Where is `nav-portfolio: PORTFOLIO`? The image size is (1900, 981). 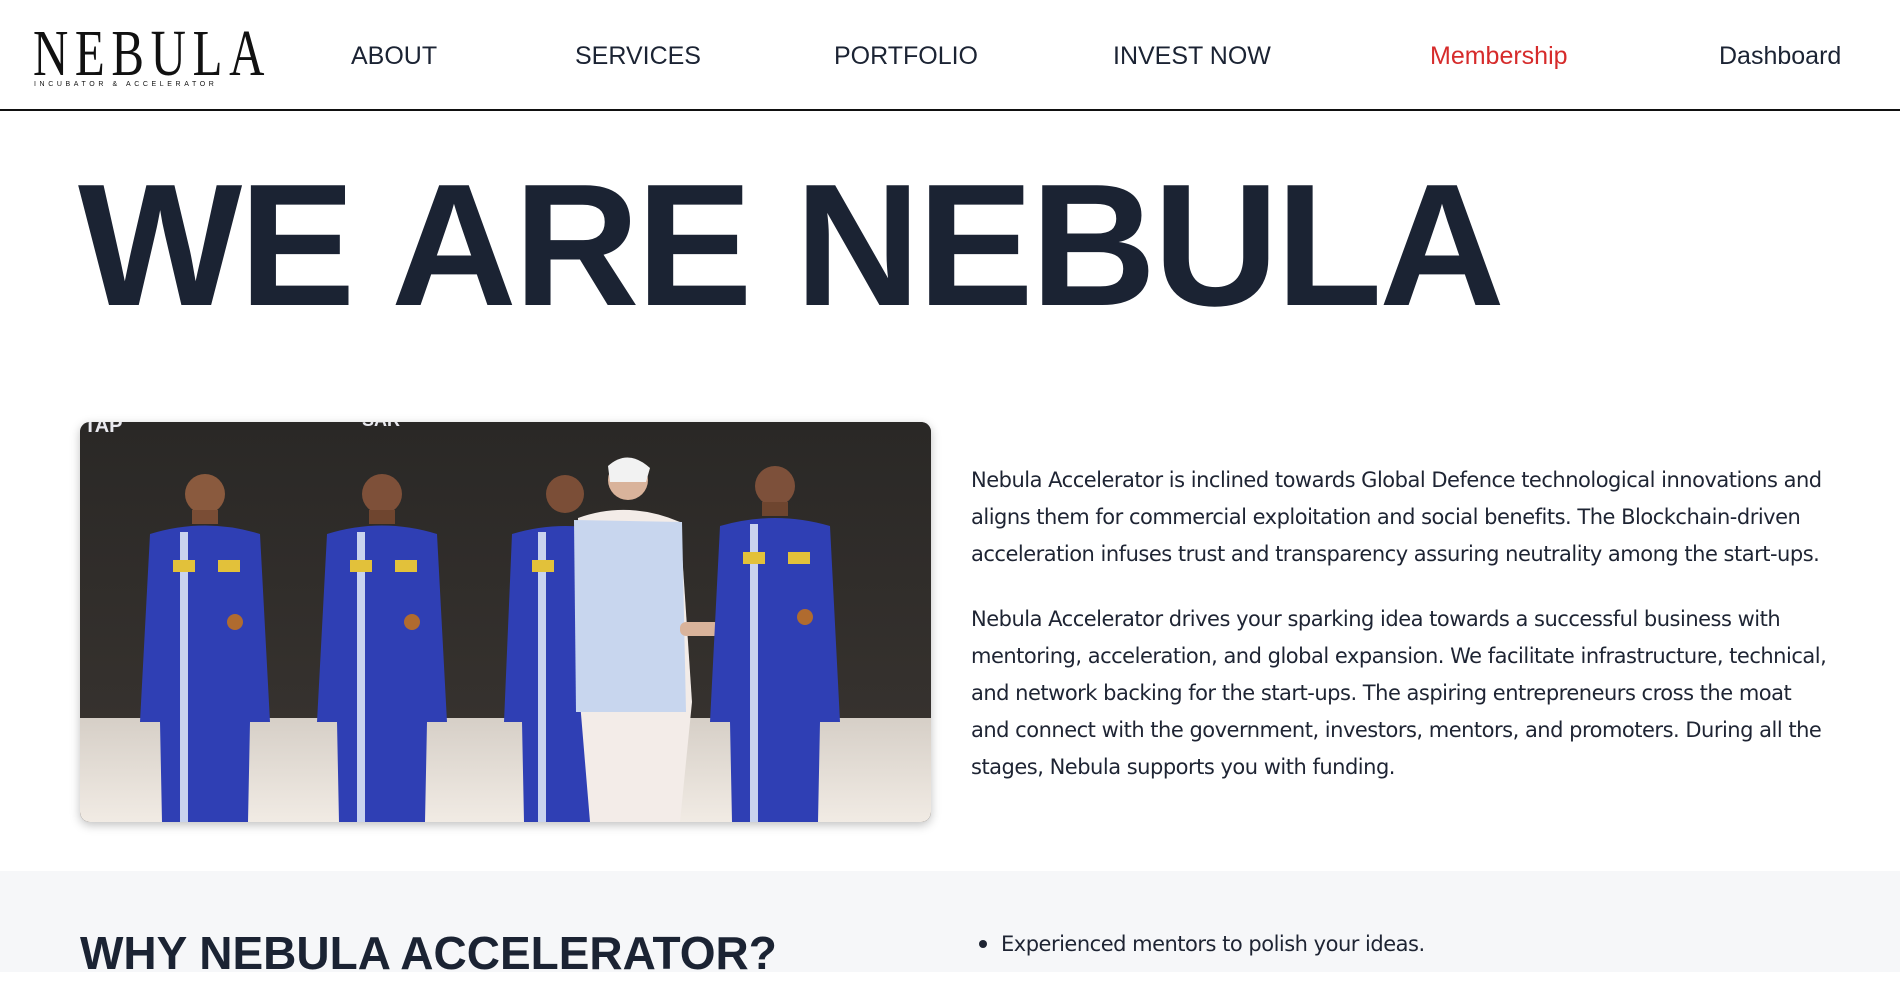
nav-portfolio: PORTFOLIO is located at coordinates (906, 56).